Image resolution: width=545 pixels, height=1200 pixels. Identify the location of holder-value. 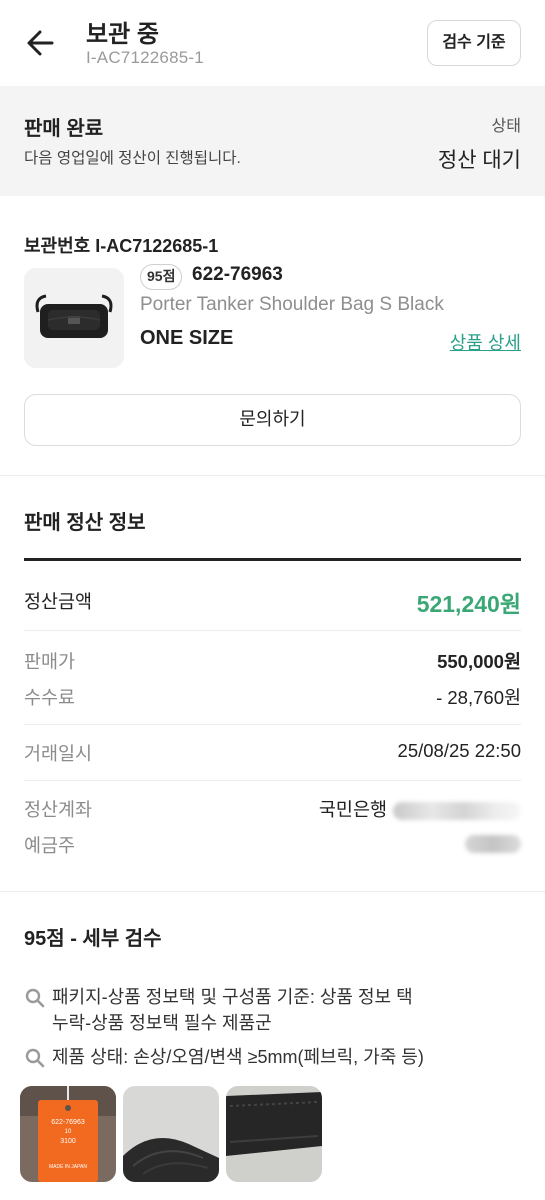
(493, 843).